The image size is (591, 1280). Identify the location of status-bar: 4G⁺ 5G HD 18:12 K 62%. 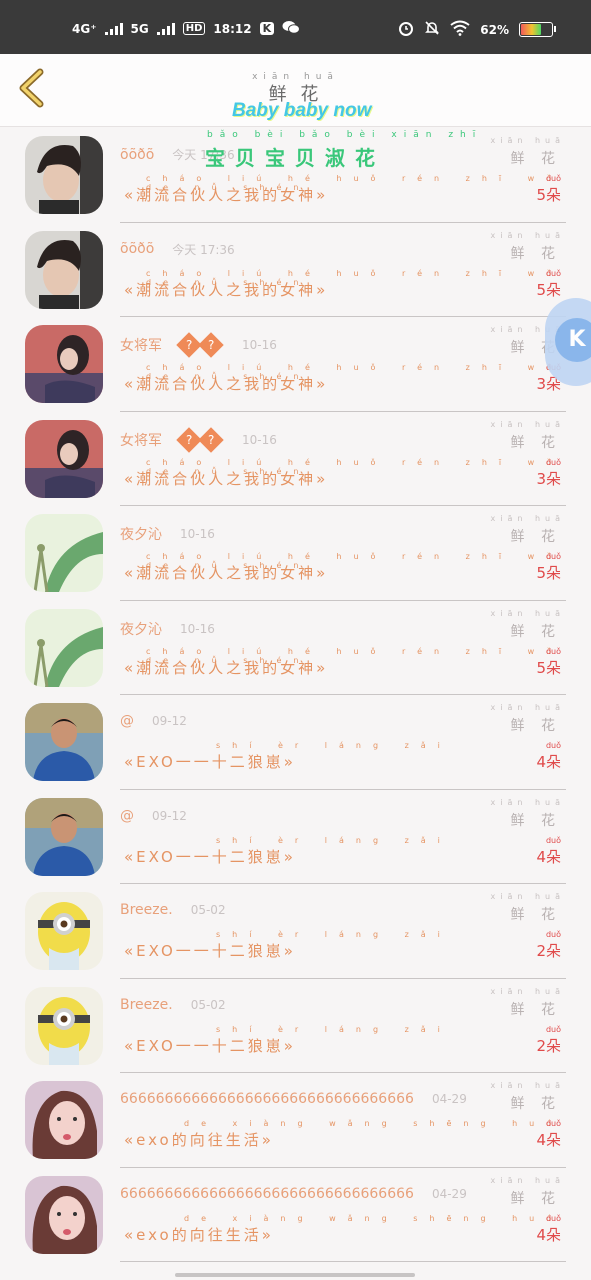
(295, 27).